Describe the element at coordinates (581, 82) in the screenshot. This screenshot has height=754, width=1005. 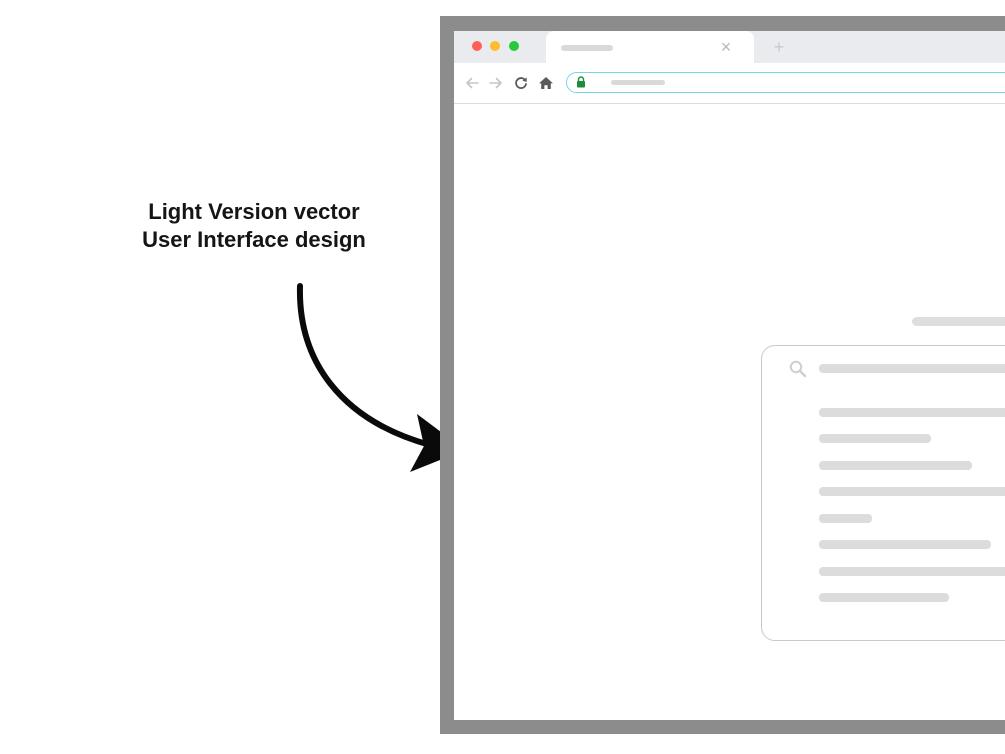
I see `lock-icon` at that location.